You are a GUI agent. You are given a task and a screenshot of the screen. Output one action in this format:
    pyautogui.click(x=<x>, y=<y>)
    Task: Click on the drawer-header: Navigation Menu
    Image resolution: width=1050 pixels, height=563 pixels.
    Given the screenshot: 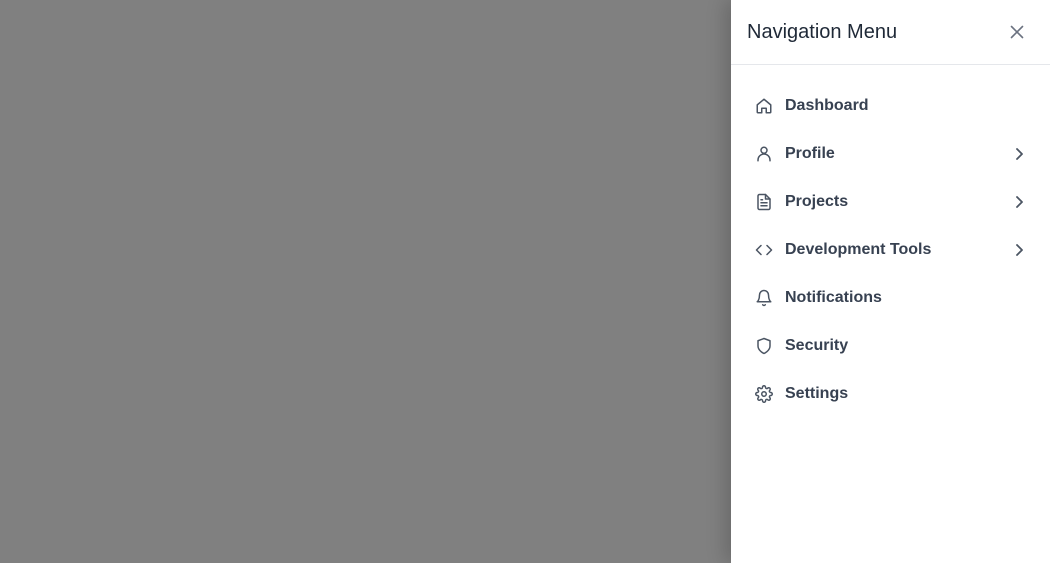 What is the action you would take?
    pyautogui.click(x=890, y=32)
    